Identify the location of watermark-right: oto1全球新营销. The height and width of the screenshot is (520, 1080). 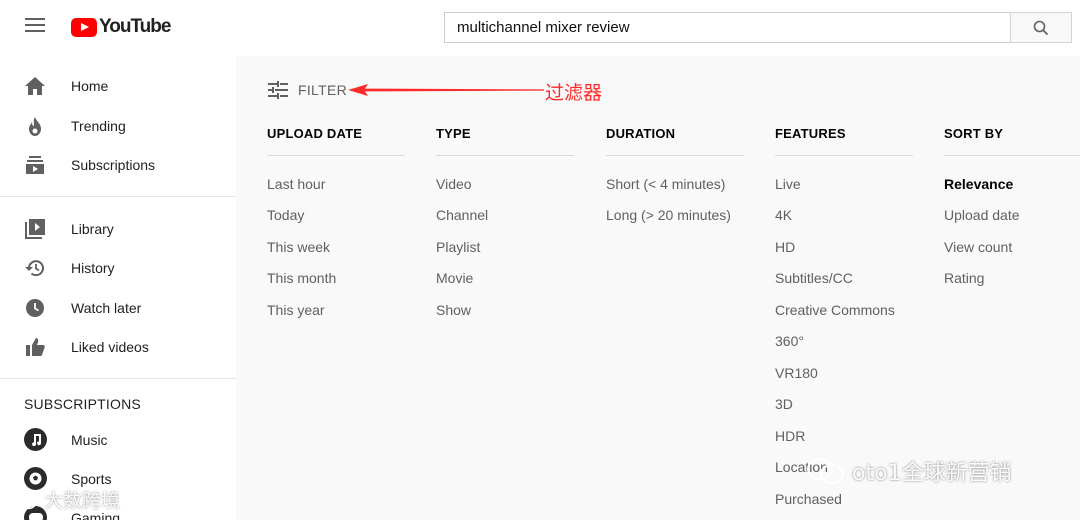
(909, 471).